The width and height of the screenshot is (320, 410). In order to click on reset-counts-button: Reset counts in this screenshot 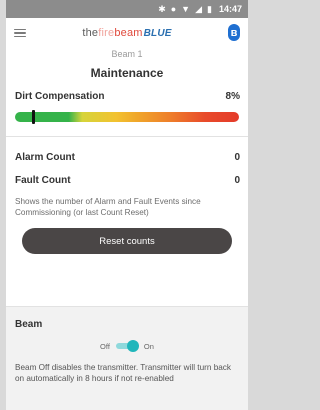, I will do `click(127, 241)`.